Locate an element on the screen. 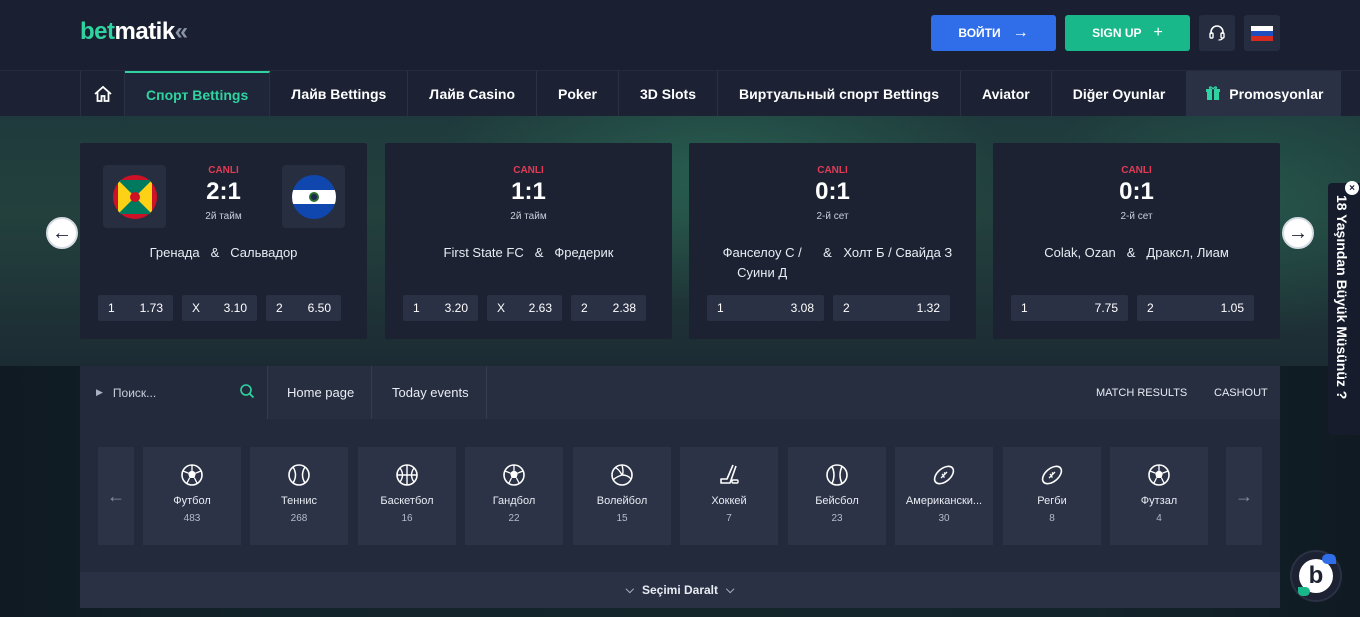  odd-button: 2 1.32 is located at coordinates (891, 308).